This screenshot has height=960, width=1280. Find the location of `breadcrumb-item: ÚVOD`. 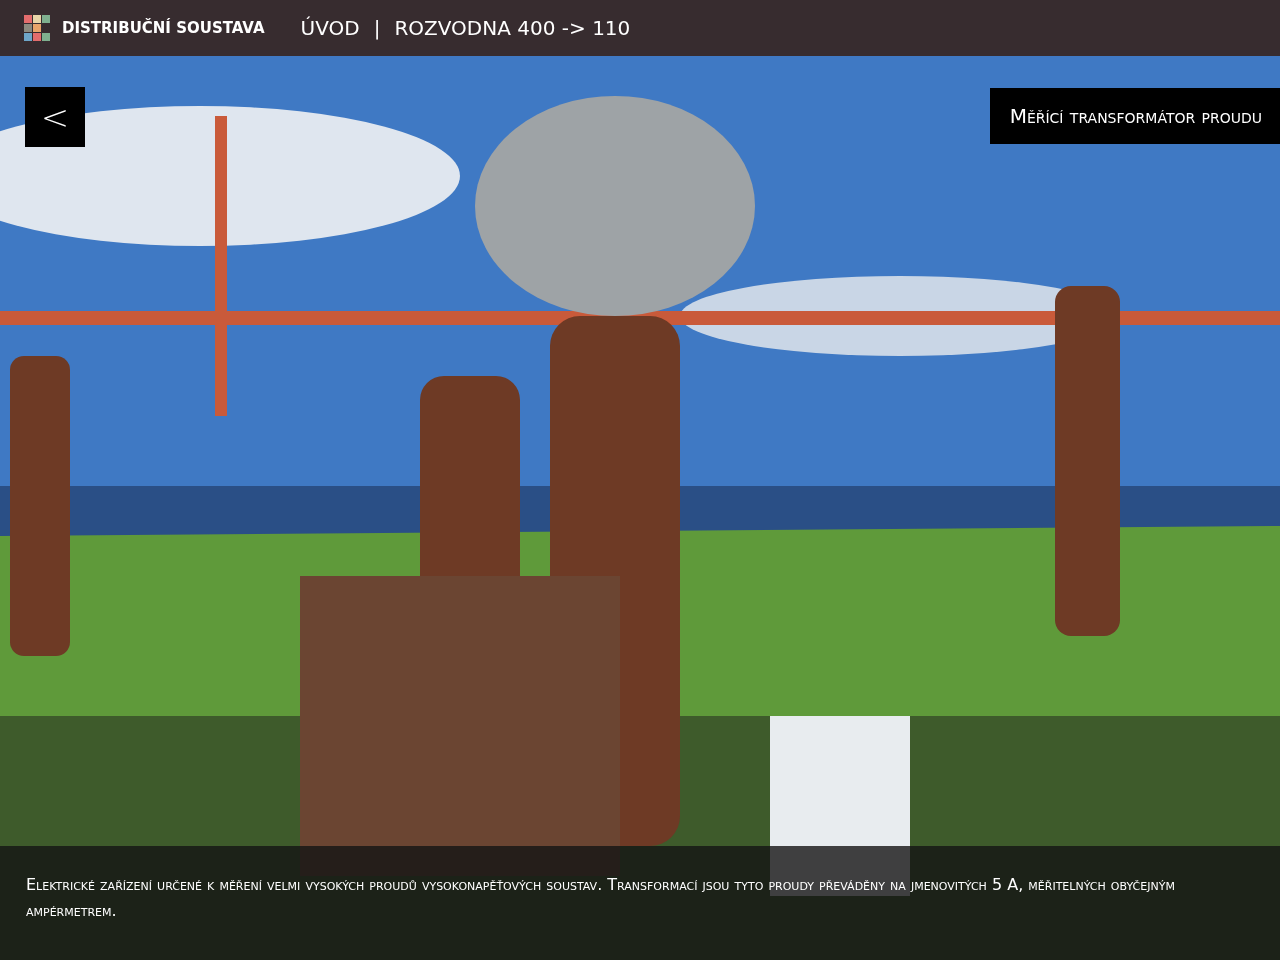

breadcrumb-item: ÚVOD is located at coordinates (330, 28).